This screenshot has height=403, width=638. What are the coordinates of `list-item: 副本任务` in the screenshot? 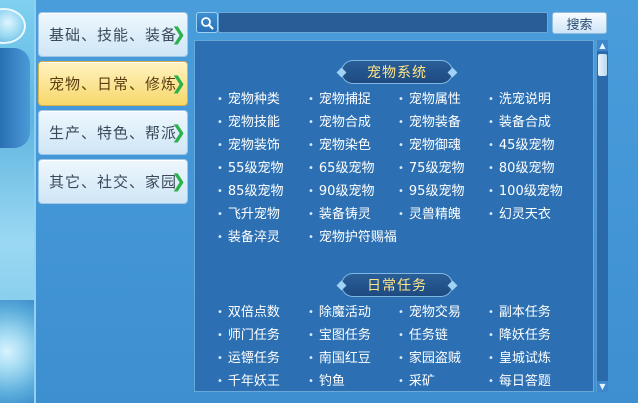 It's located at (519, 313).